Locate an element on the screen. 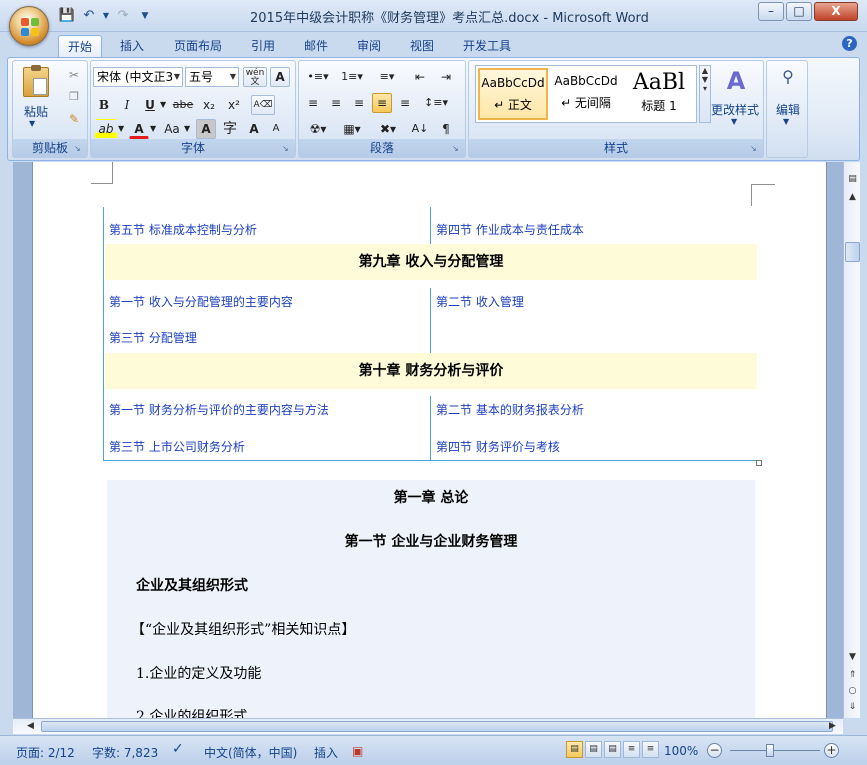  zoom-slider-thumb is located at coordinates (770, 750).